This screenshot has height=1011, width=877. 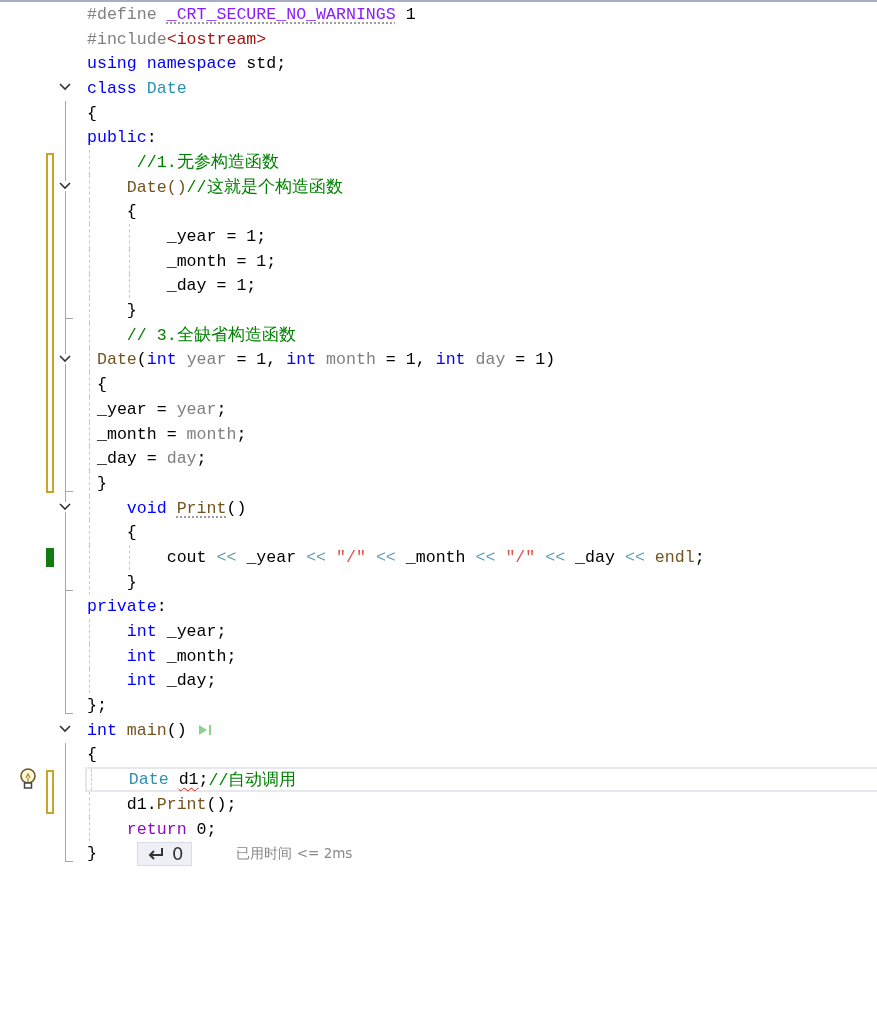 I want to click on preprocessor-directive: #include, so click(x=127, y=39).